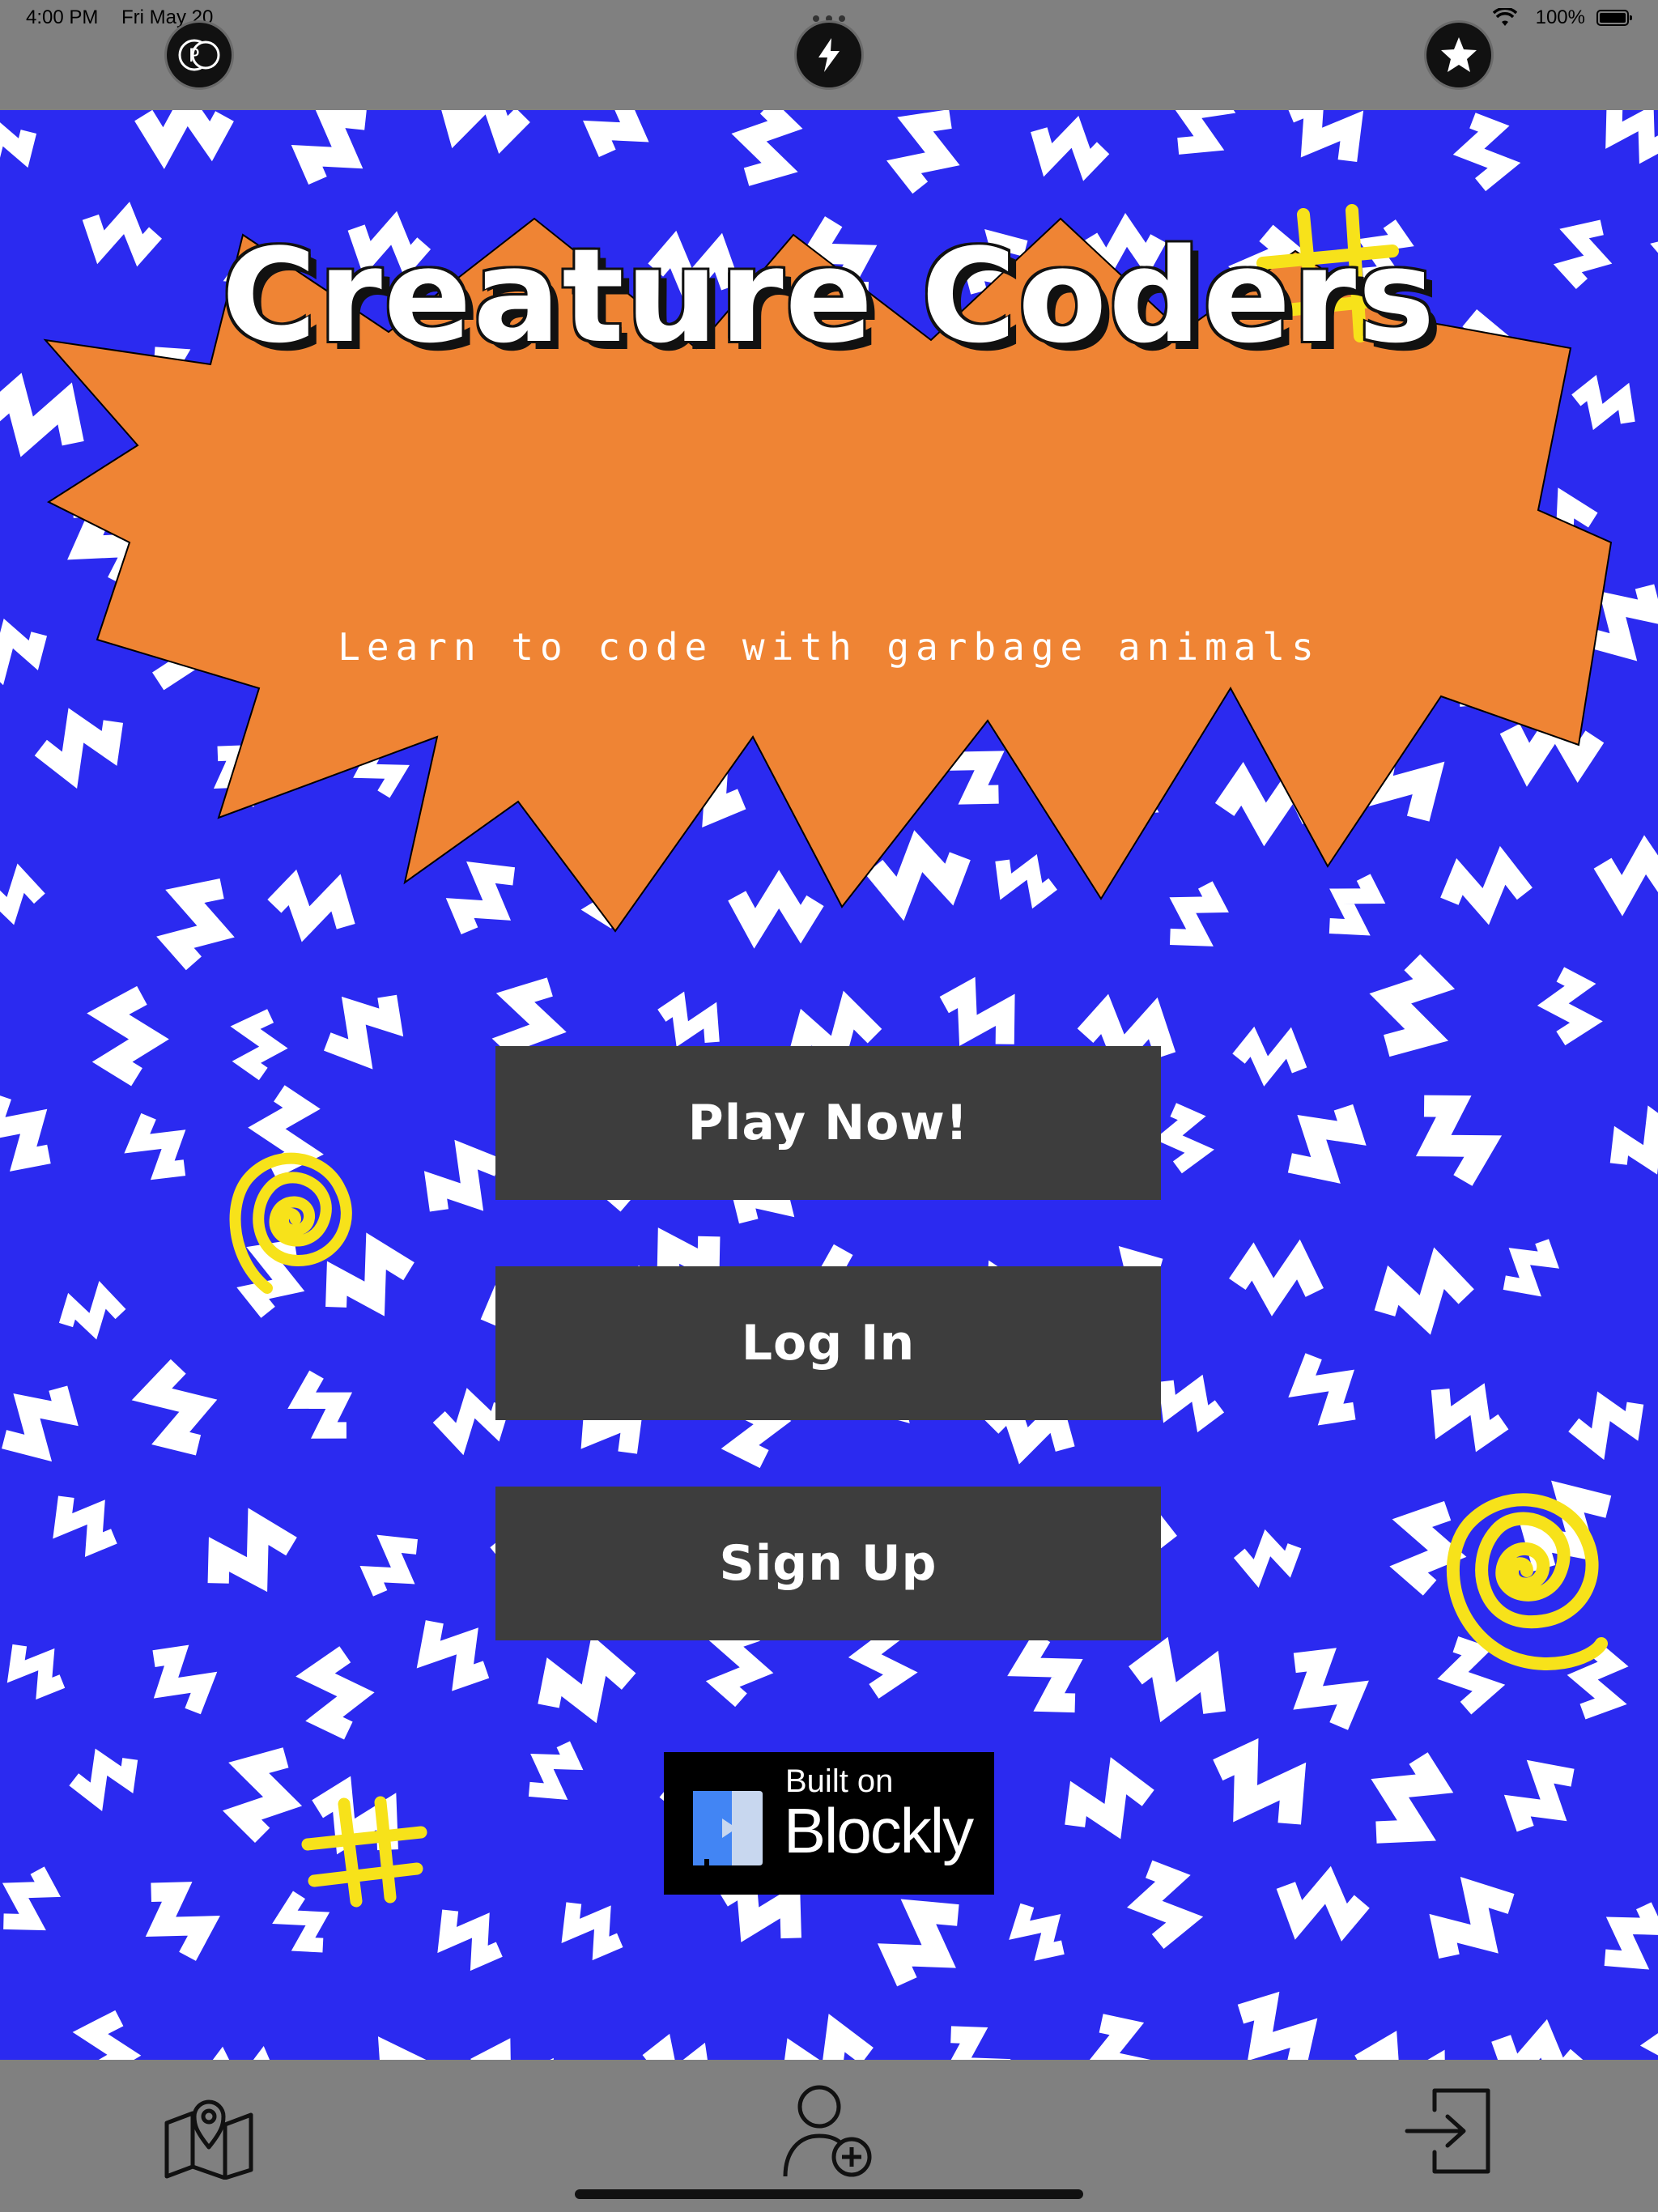 This screenshot has width=1658, height=2212. What do you see at coordinates (1614, 18) in the screenshot?
I see `battery-icon` at bounding box center [1614, 18].